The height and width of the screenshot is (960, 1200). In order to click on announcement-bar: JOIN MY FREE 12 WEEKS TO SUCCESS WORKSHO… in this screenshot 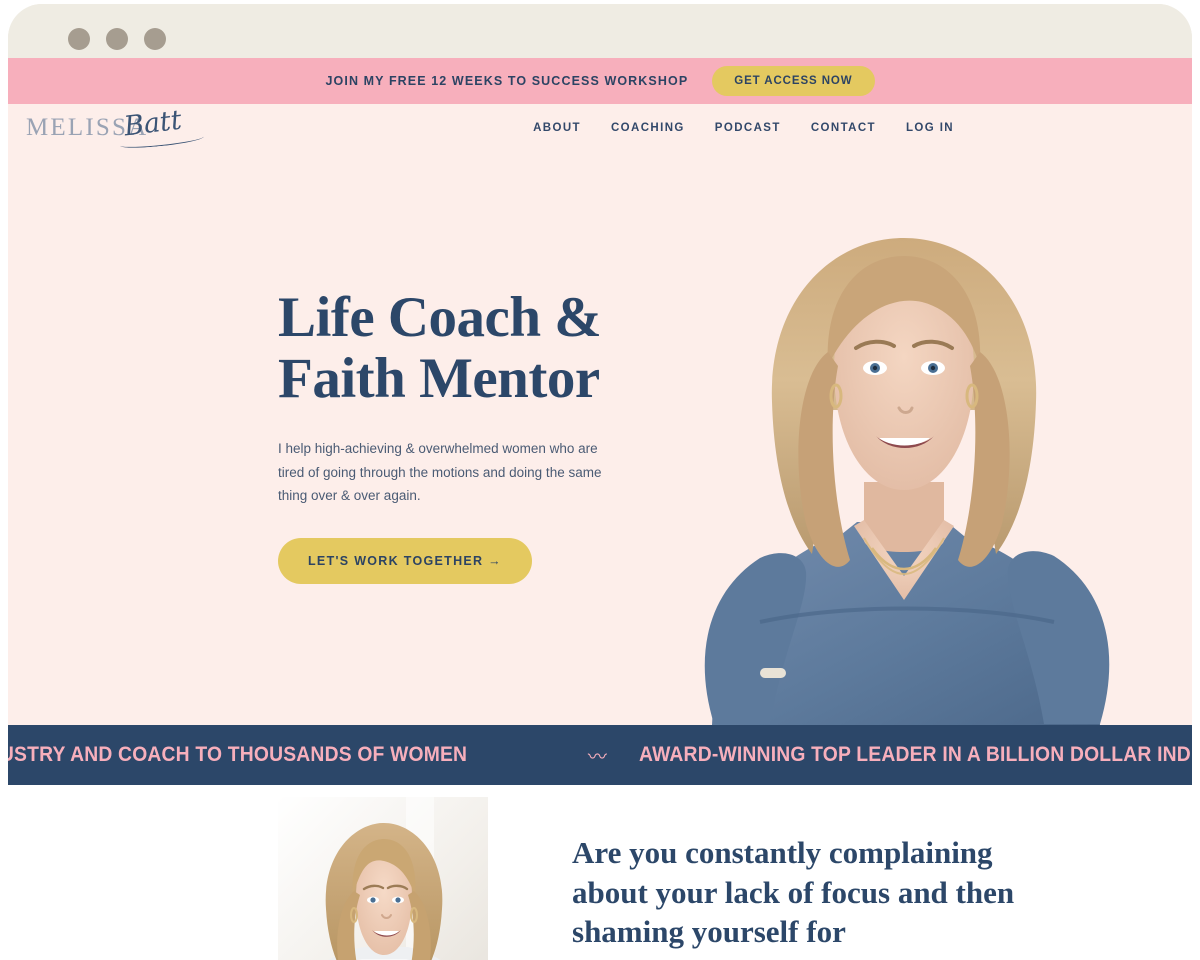, I will do `click(600, 81)`.